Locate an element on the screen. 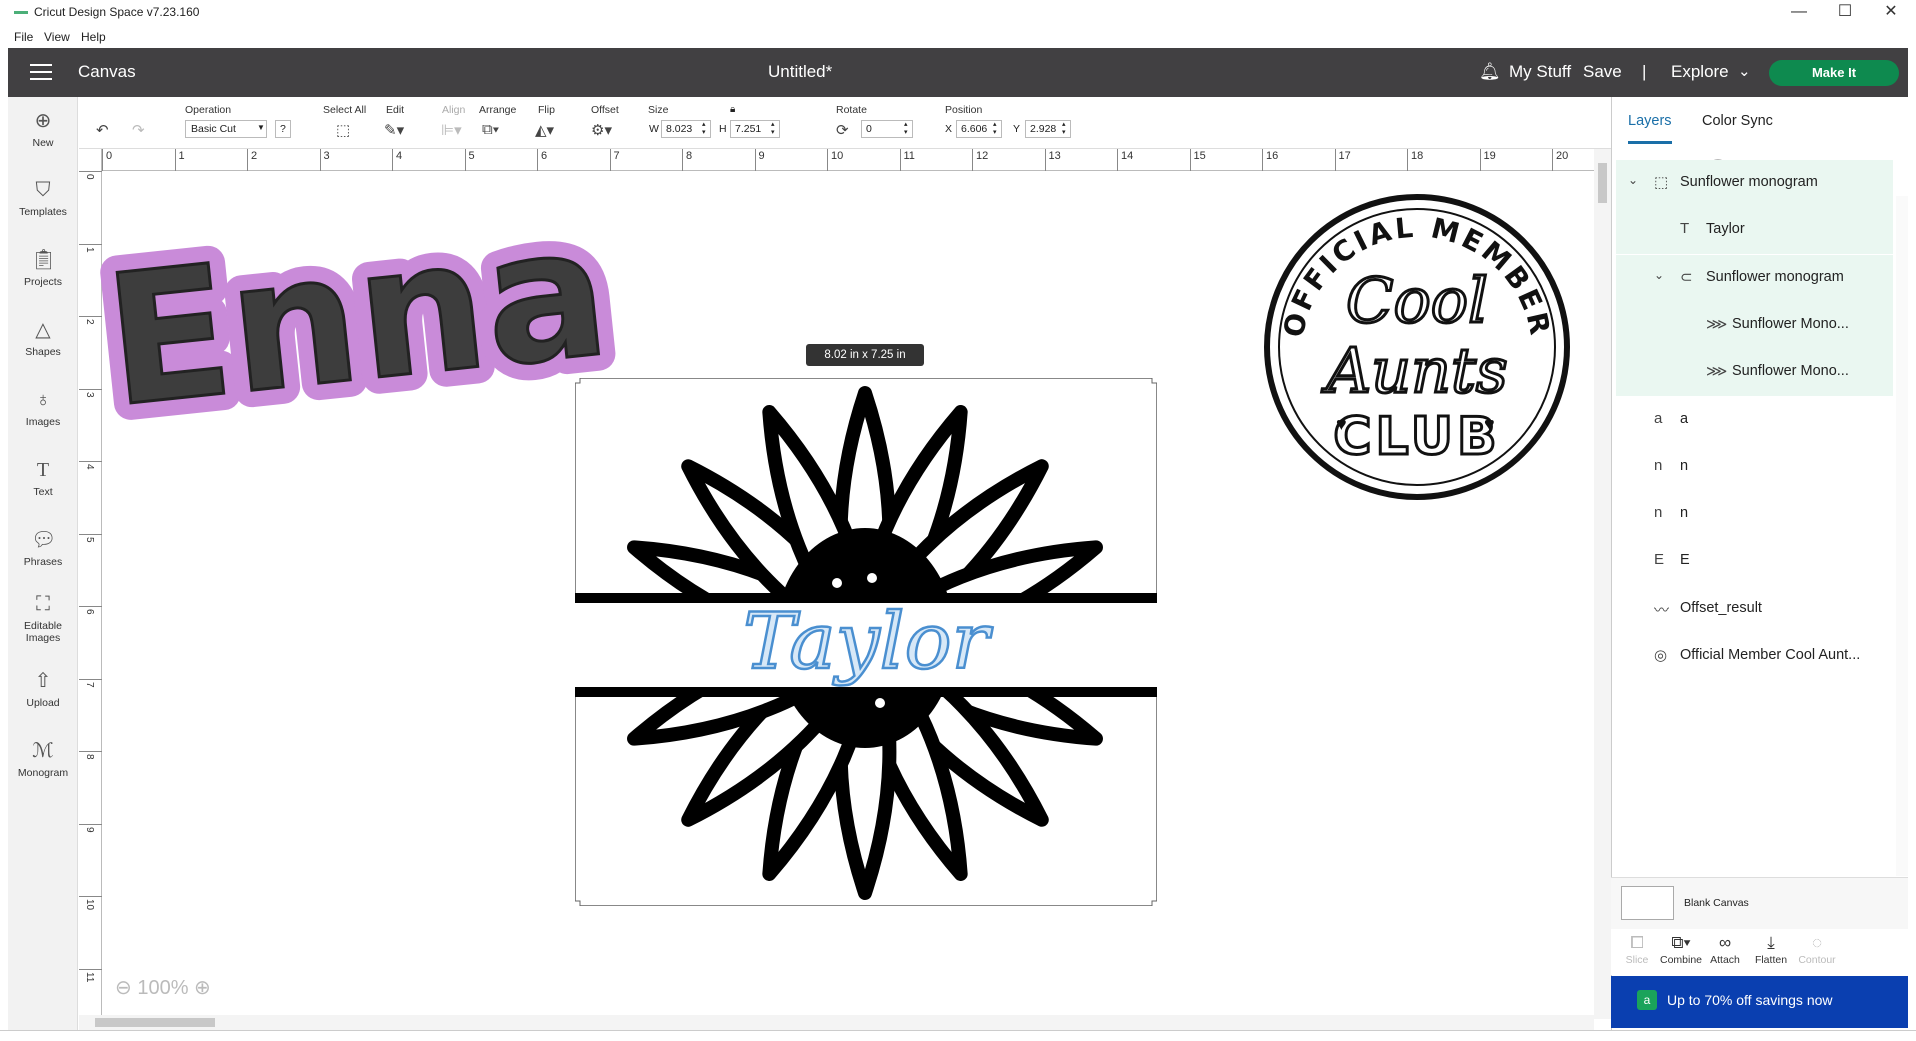 The width and height of the screenshot is (1916, 1041). contour-button: ◌ Contour is located at coordinates (1817, 947).